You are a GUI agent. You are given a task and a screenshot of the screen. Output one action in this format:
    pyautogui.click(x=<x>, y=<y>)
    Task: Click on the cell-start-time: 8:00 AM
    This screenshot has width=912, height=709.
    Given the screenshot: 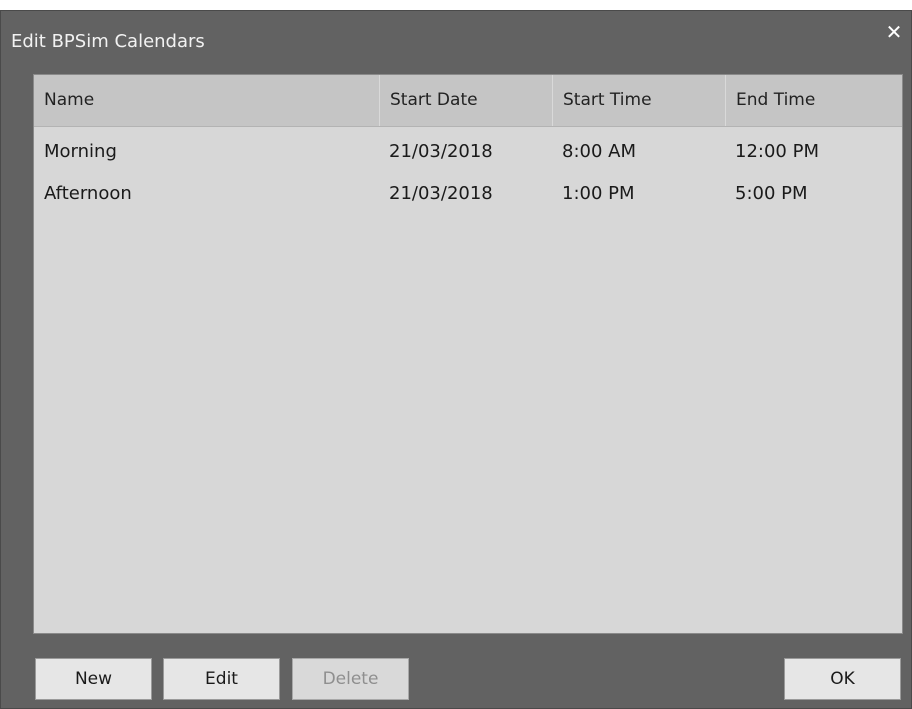 What is the action you would take?
    pyautogui.click(x=599, y=151)
    